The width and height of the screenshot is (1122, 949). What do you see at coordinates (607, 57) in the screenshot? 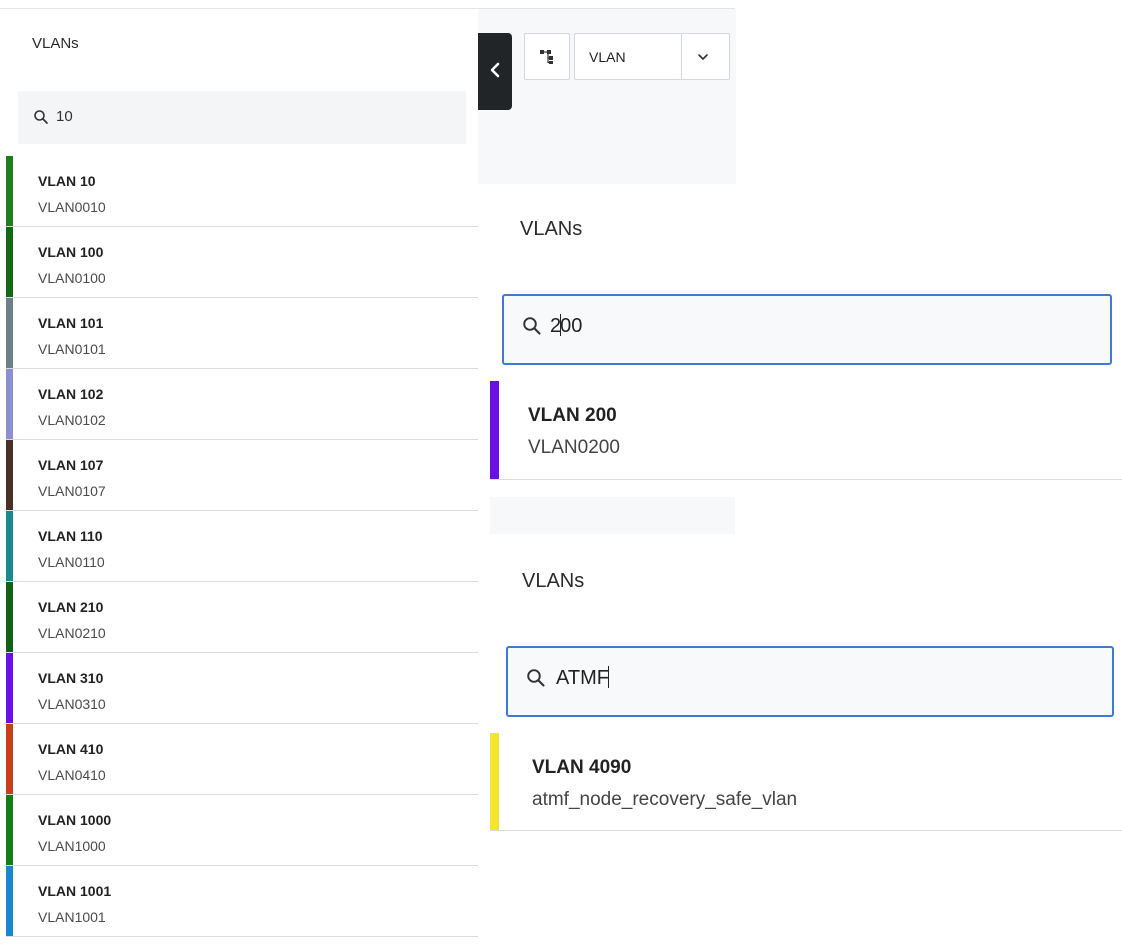
I see `view-select-value: VLAN` at bounding box center [607, 57].